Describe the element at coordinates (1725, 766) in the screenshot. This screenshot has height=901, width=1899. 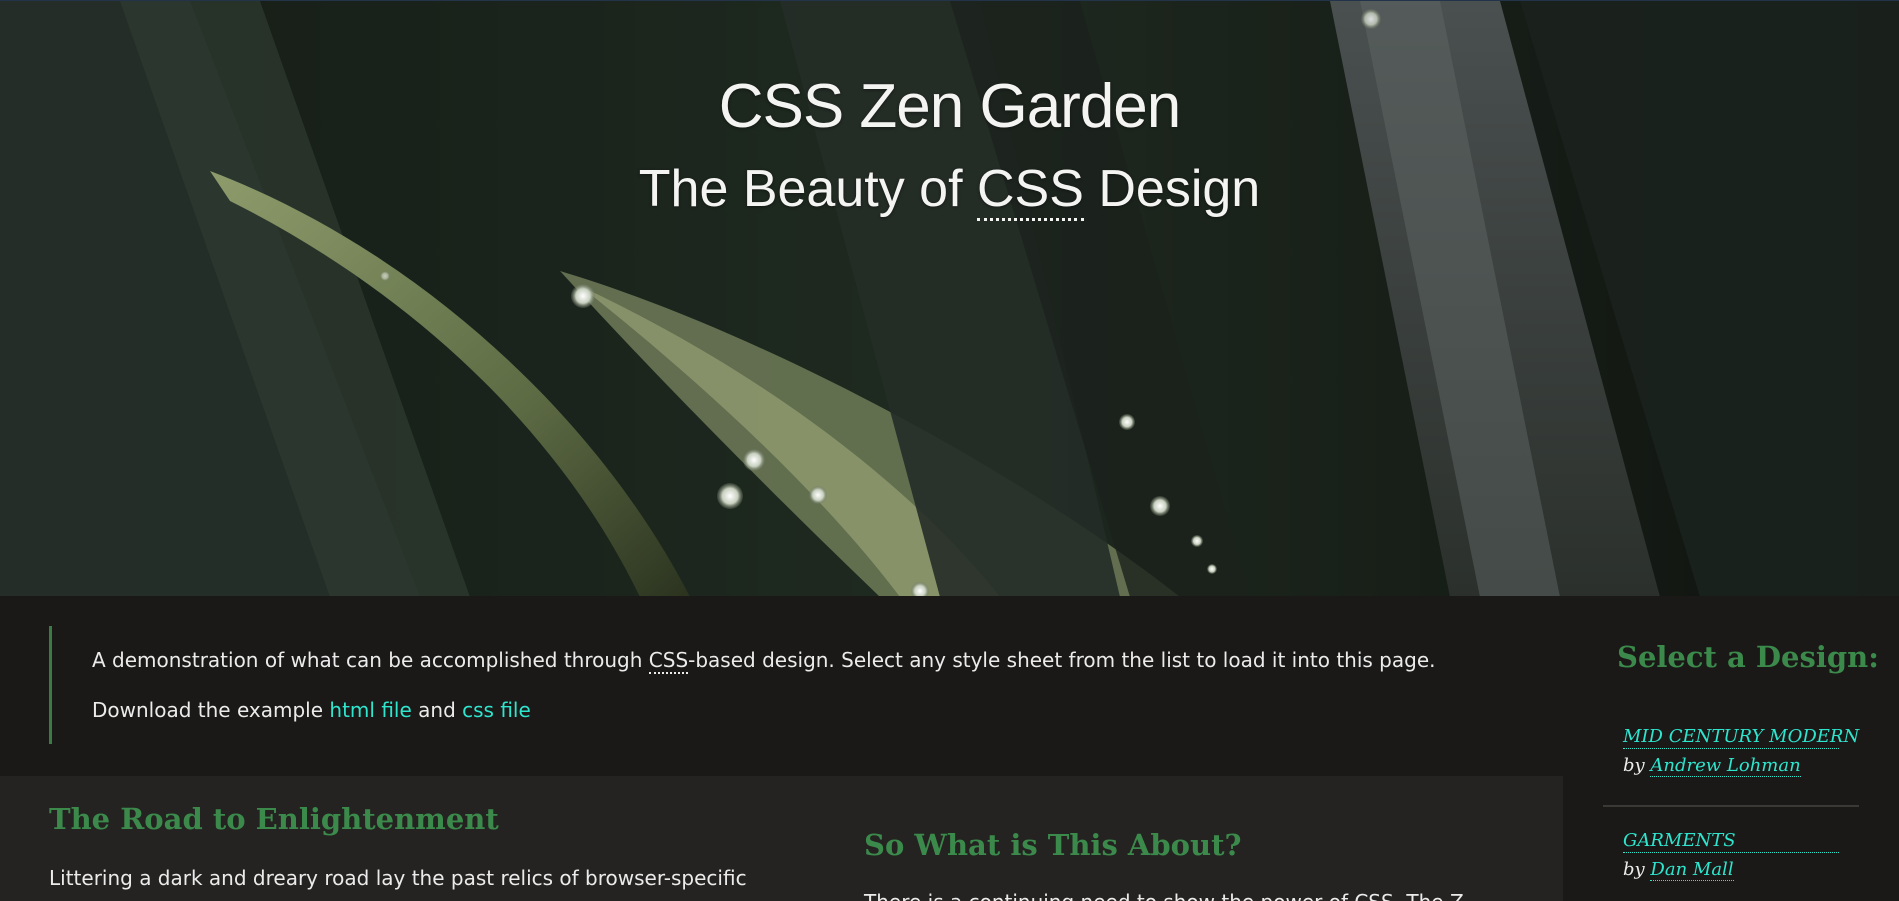
I see `design-author-link: Andrew Lohman` at that location.